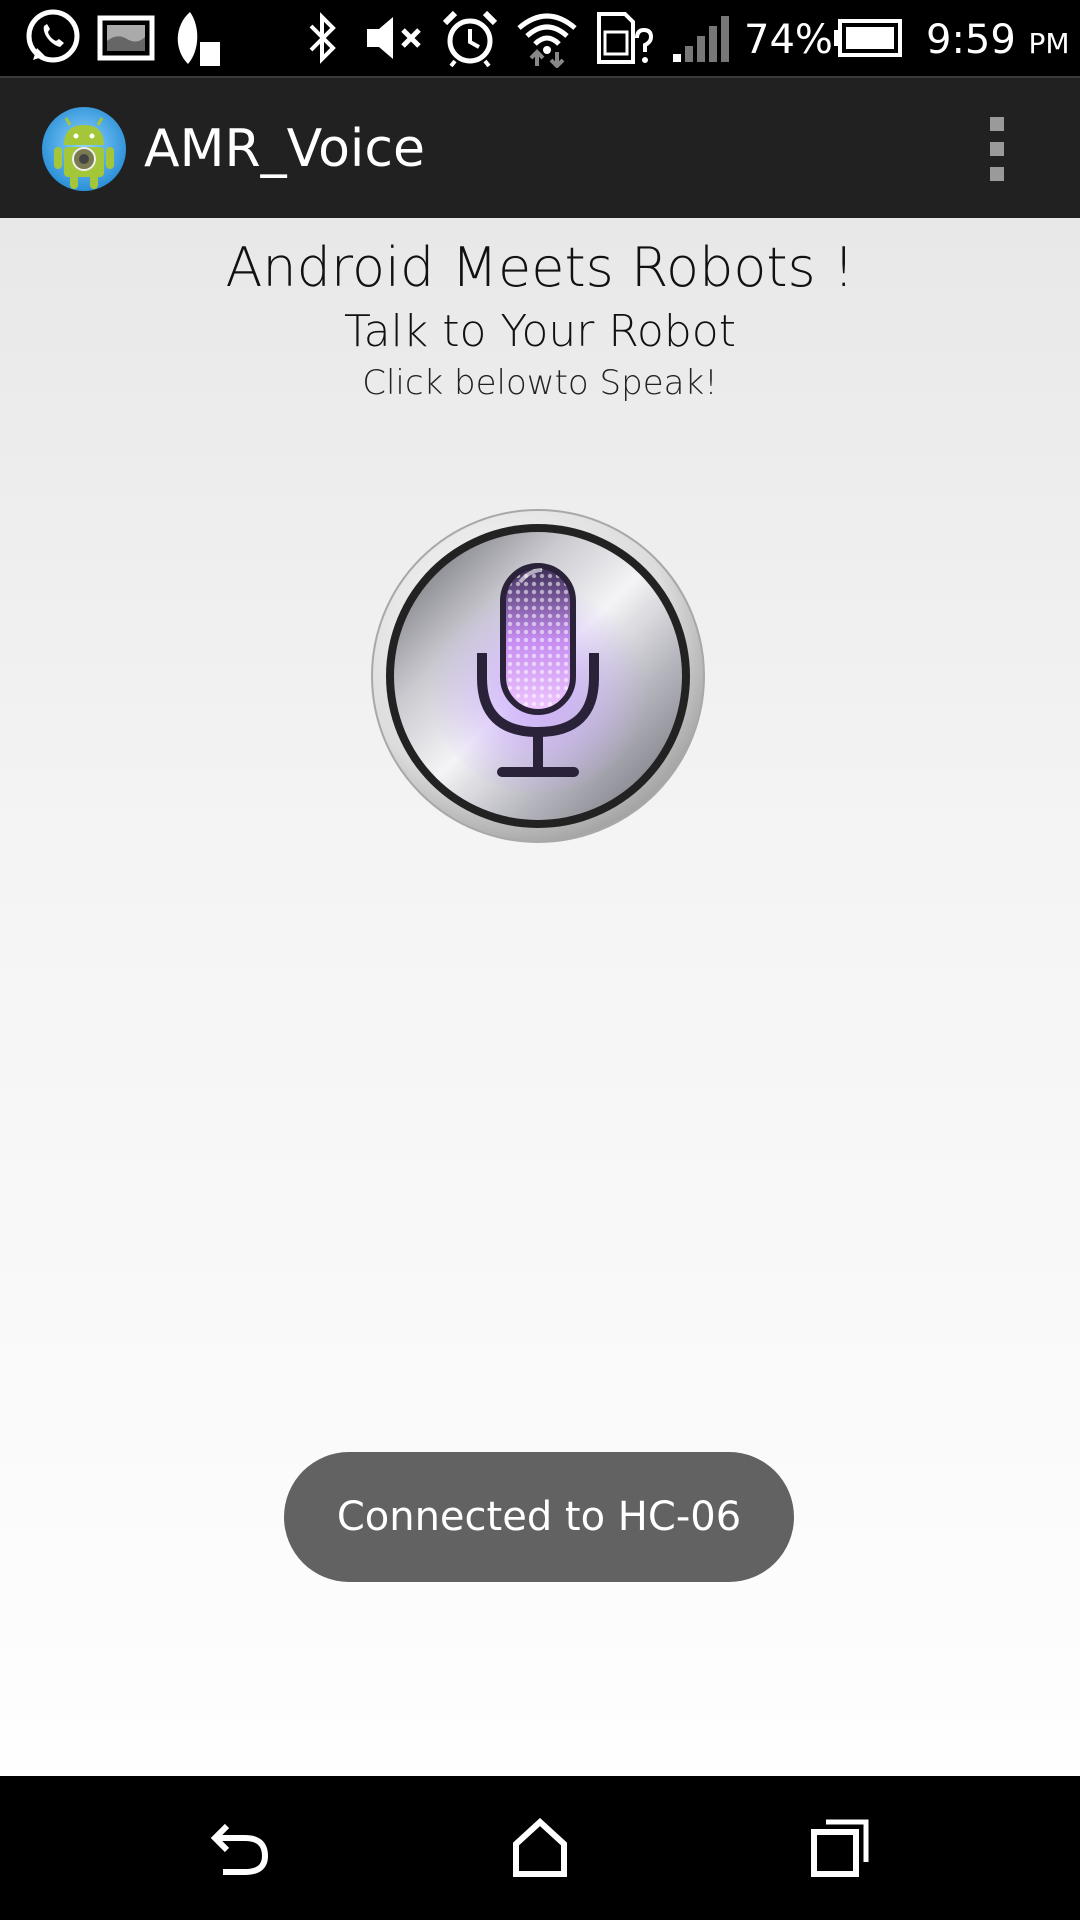 This screenshot has height=1920, width=1080. Describe the element at coordinates (1049, 43) in the screenshot. I see `clock-meridiem: PM` at that location.